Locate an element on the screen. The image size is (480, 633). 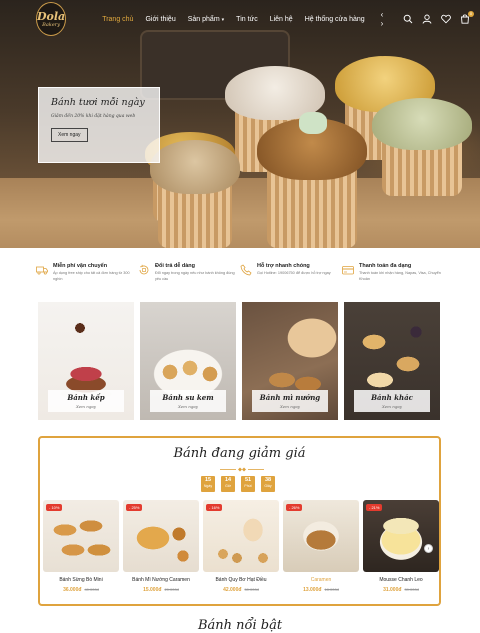
menu-item-contact: Liên hệ is located at coordinates (281, 19).